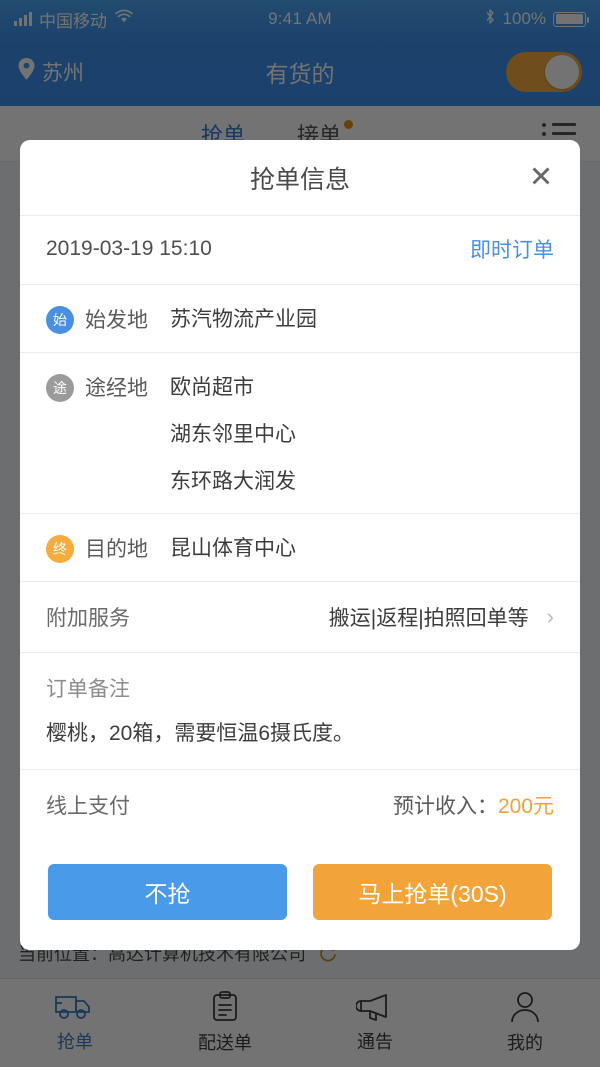 This screenshot has height=1067, width=600. What do you see at coordinates (116, 549) in the screenshot?
I see `destination-label: 目的地` at bounding box center [116, 549].